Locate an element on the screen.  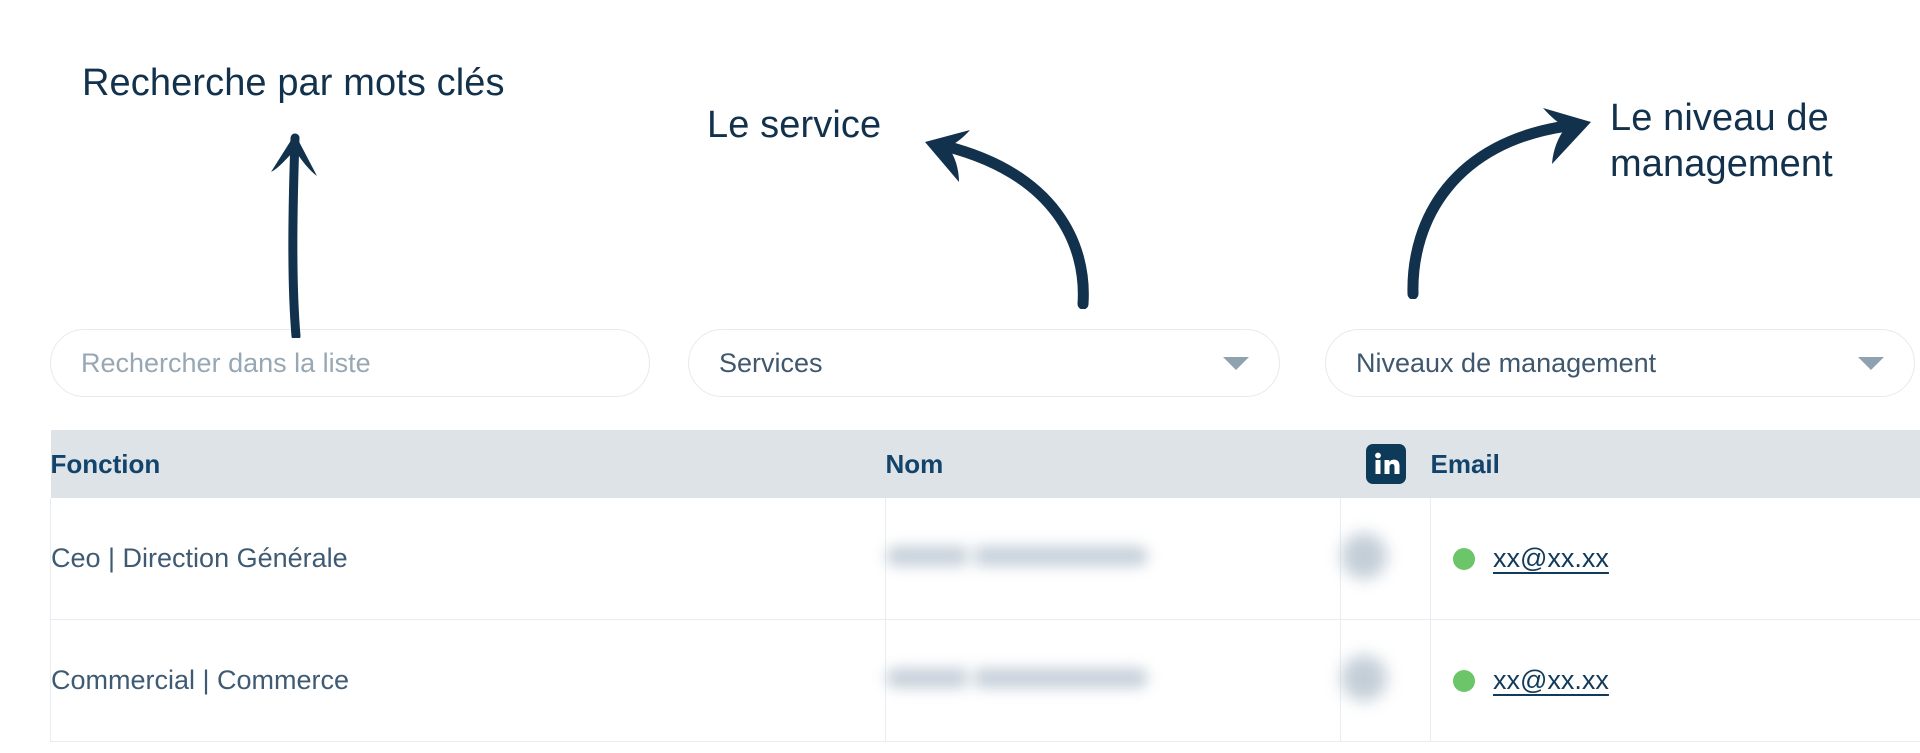
search-field is located at coordinates (350, 363).